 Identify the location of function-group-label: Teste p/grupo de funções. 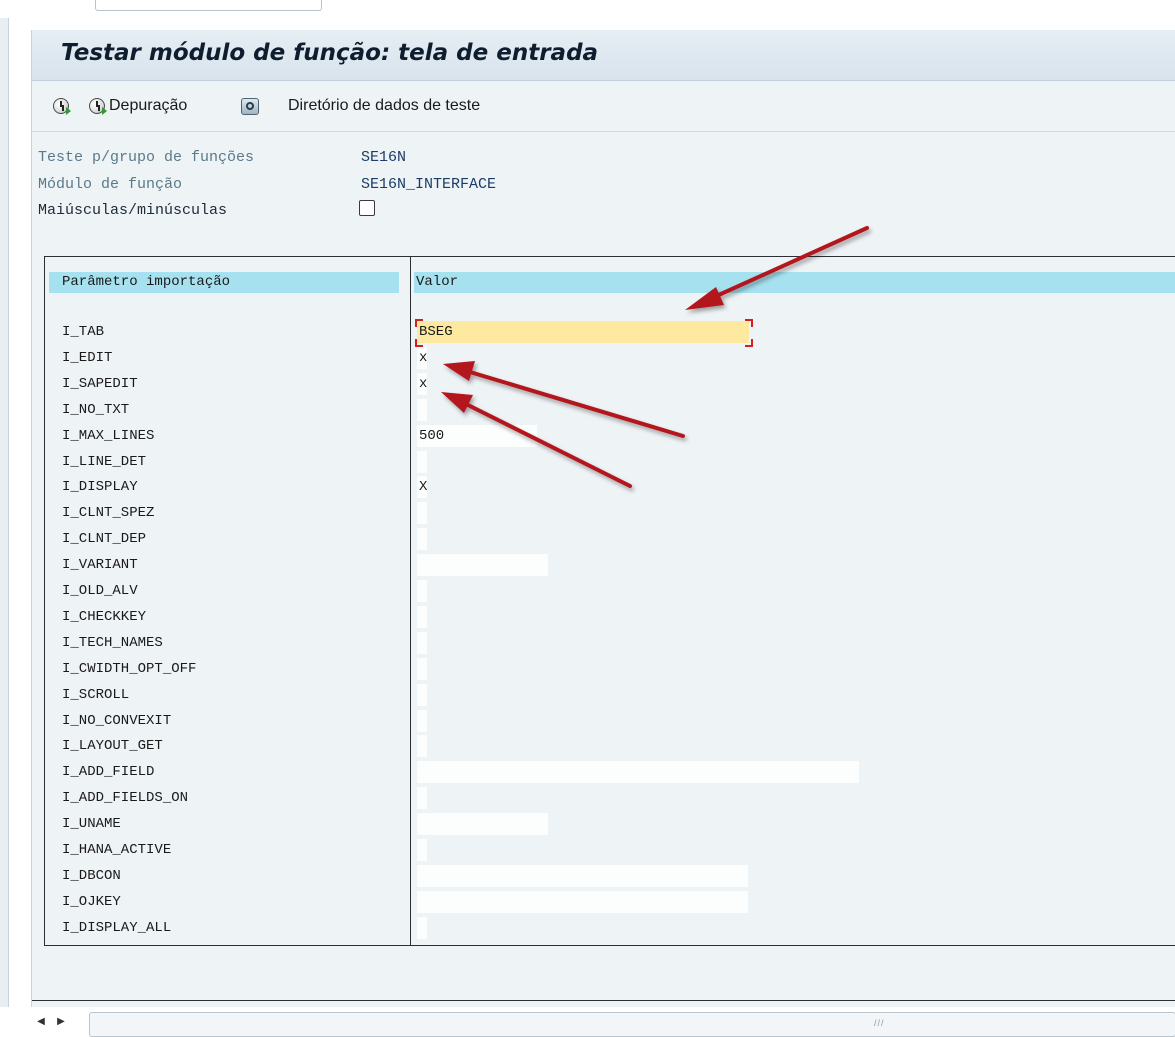
(146, 157).